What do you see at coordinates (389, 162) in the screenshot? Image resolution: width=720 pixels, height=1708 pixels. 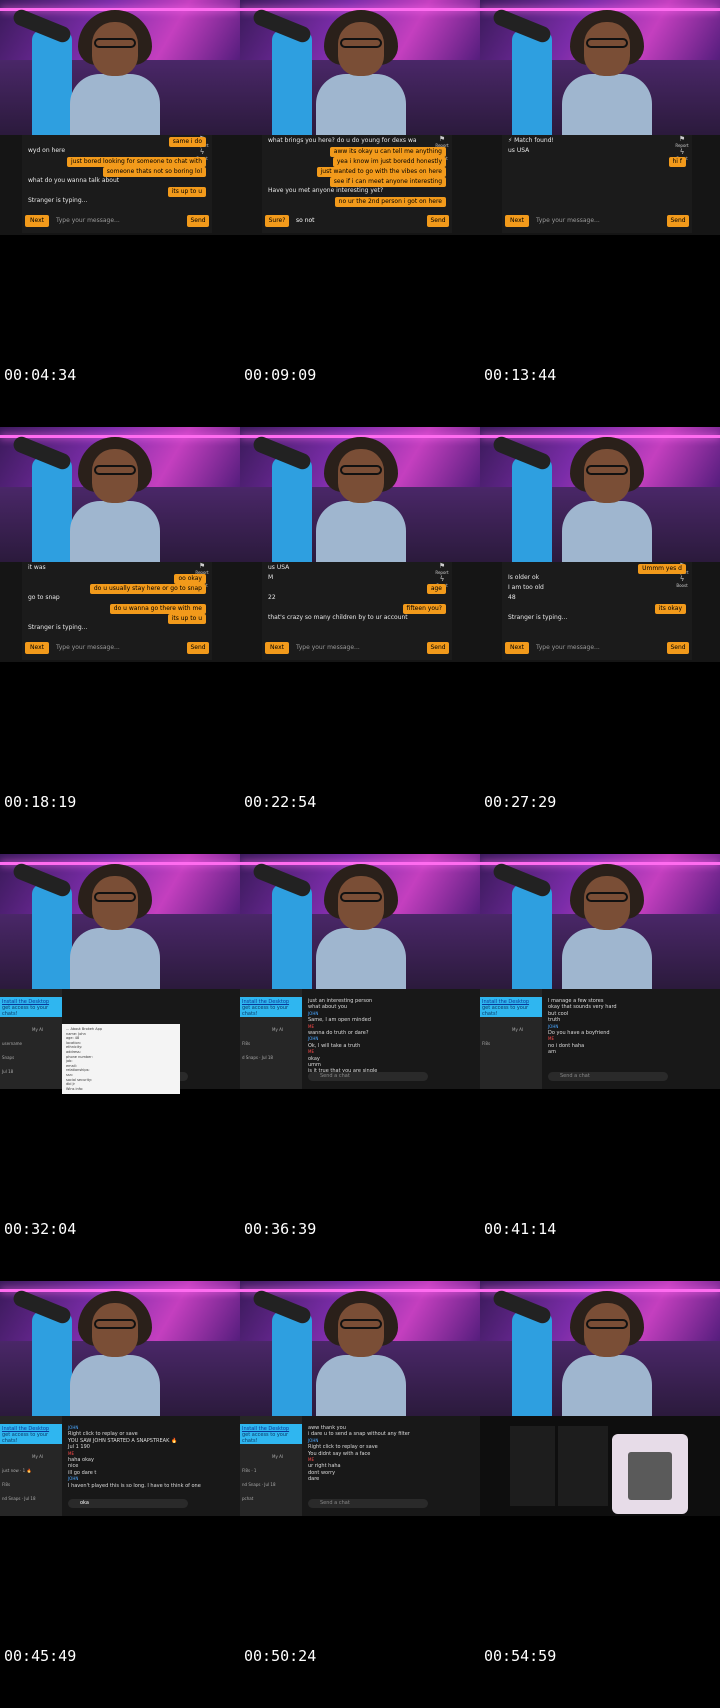 I see `chat-message: yea i know im just boredd honestly` at bounding box center [389, 162].